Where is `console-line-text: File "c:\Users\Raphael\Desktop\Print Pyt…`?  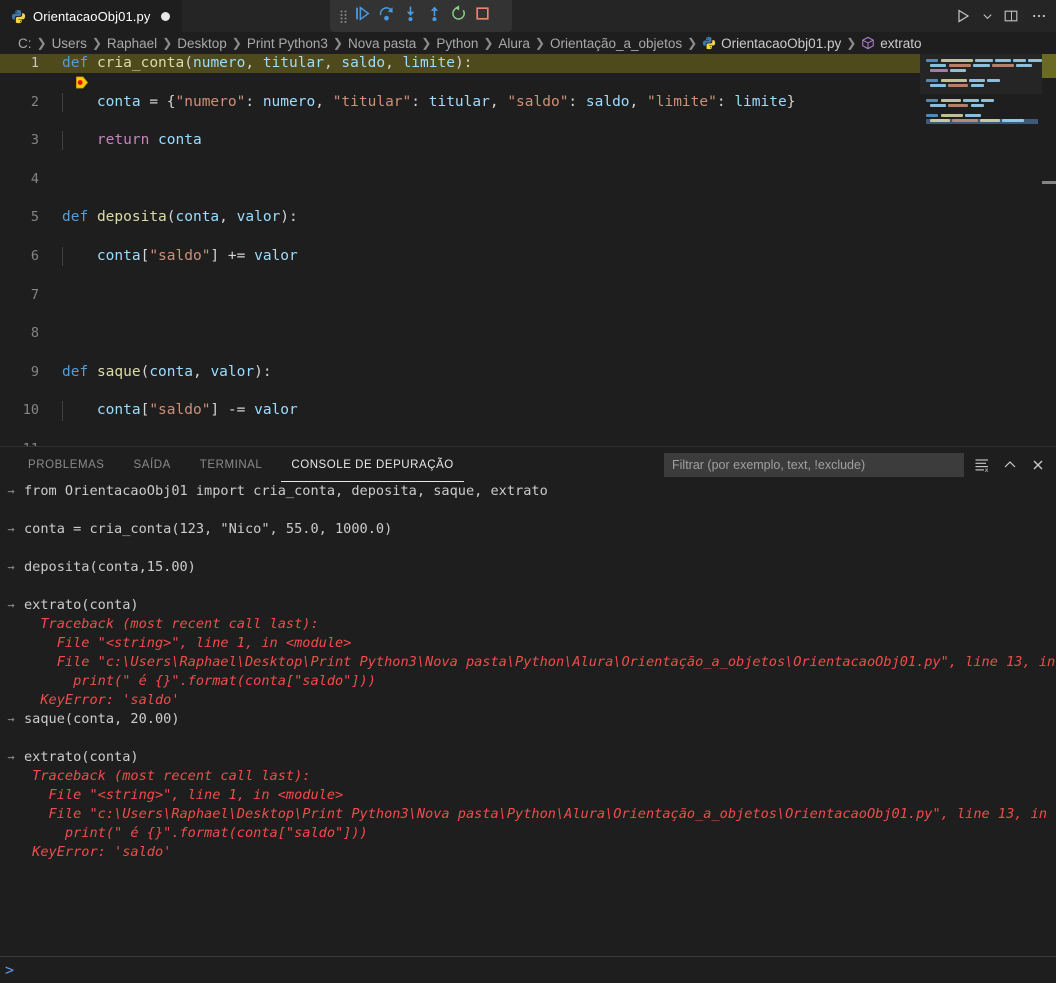
console-line-text: File "c:\Users\Raphael\Desktop\Print Pyt… is located at coordinates (540, 662).